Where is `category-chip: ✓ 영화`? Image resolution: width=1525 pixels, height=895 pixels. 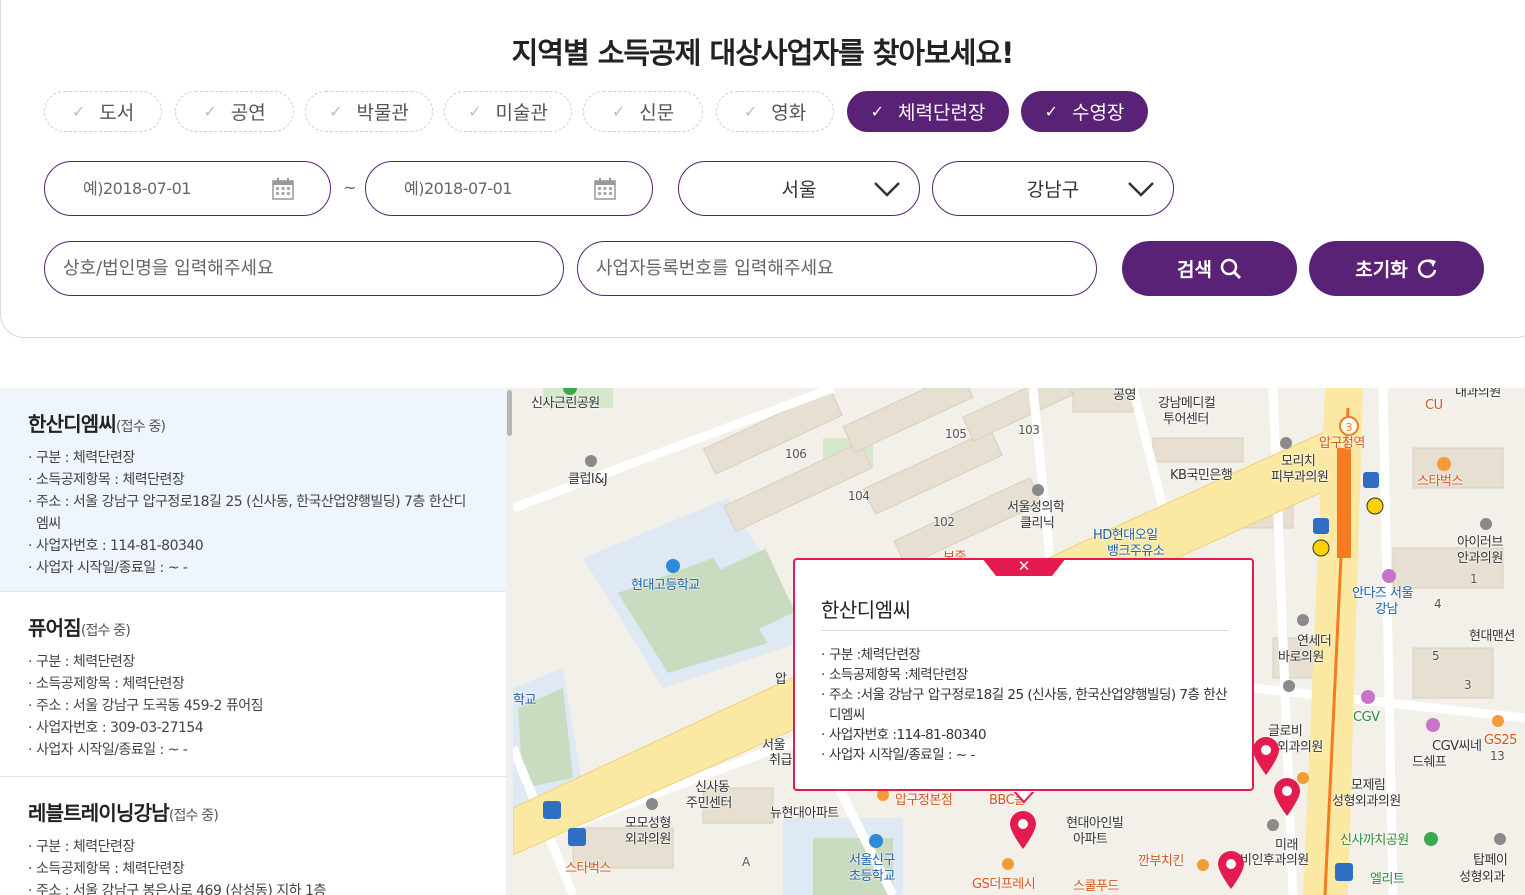 category-chip: ✓ 영화 is located at coordinates (775, 111).